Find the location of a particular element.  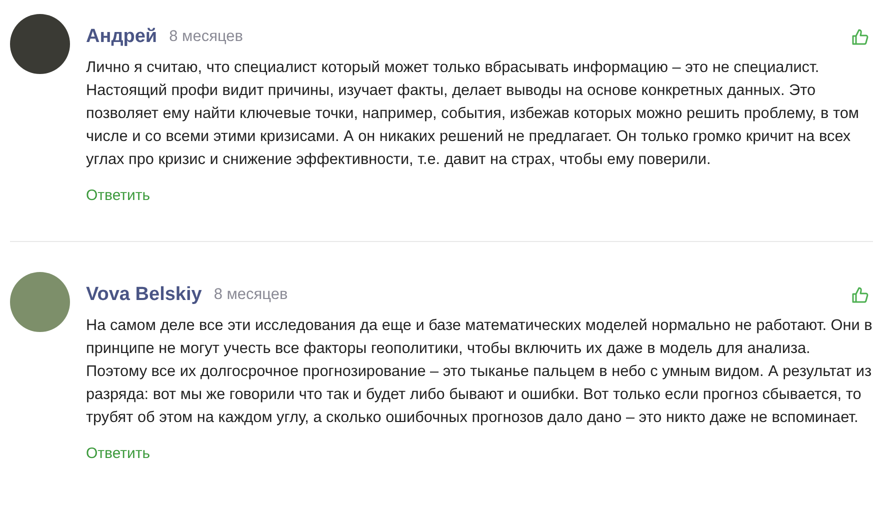

author-name: Андрей is located at coordinates (122, 37).